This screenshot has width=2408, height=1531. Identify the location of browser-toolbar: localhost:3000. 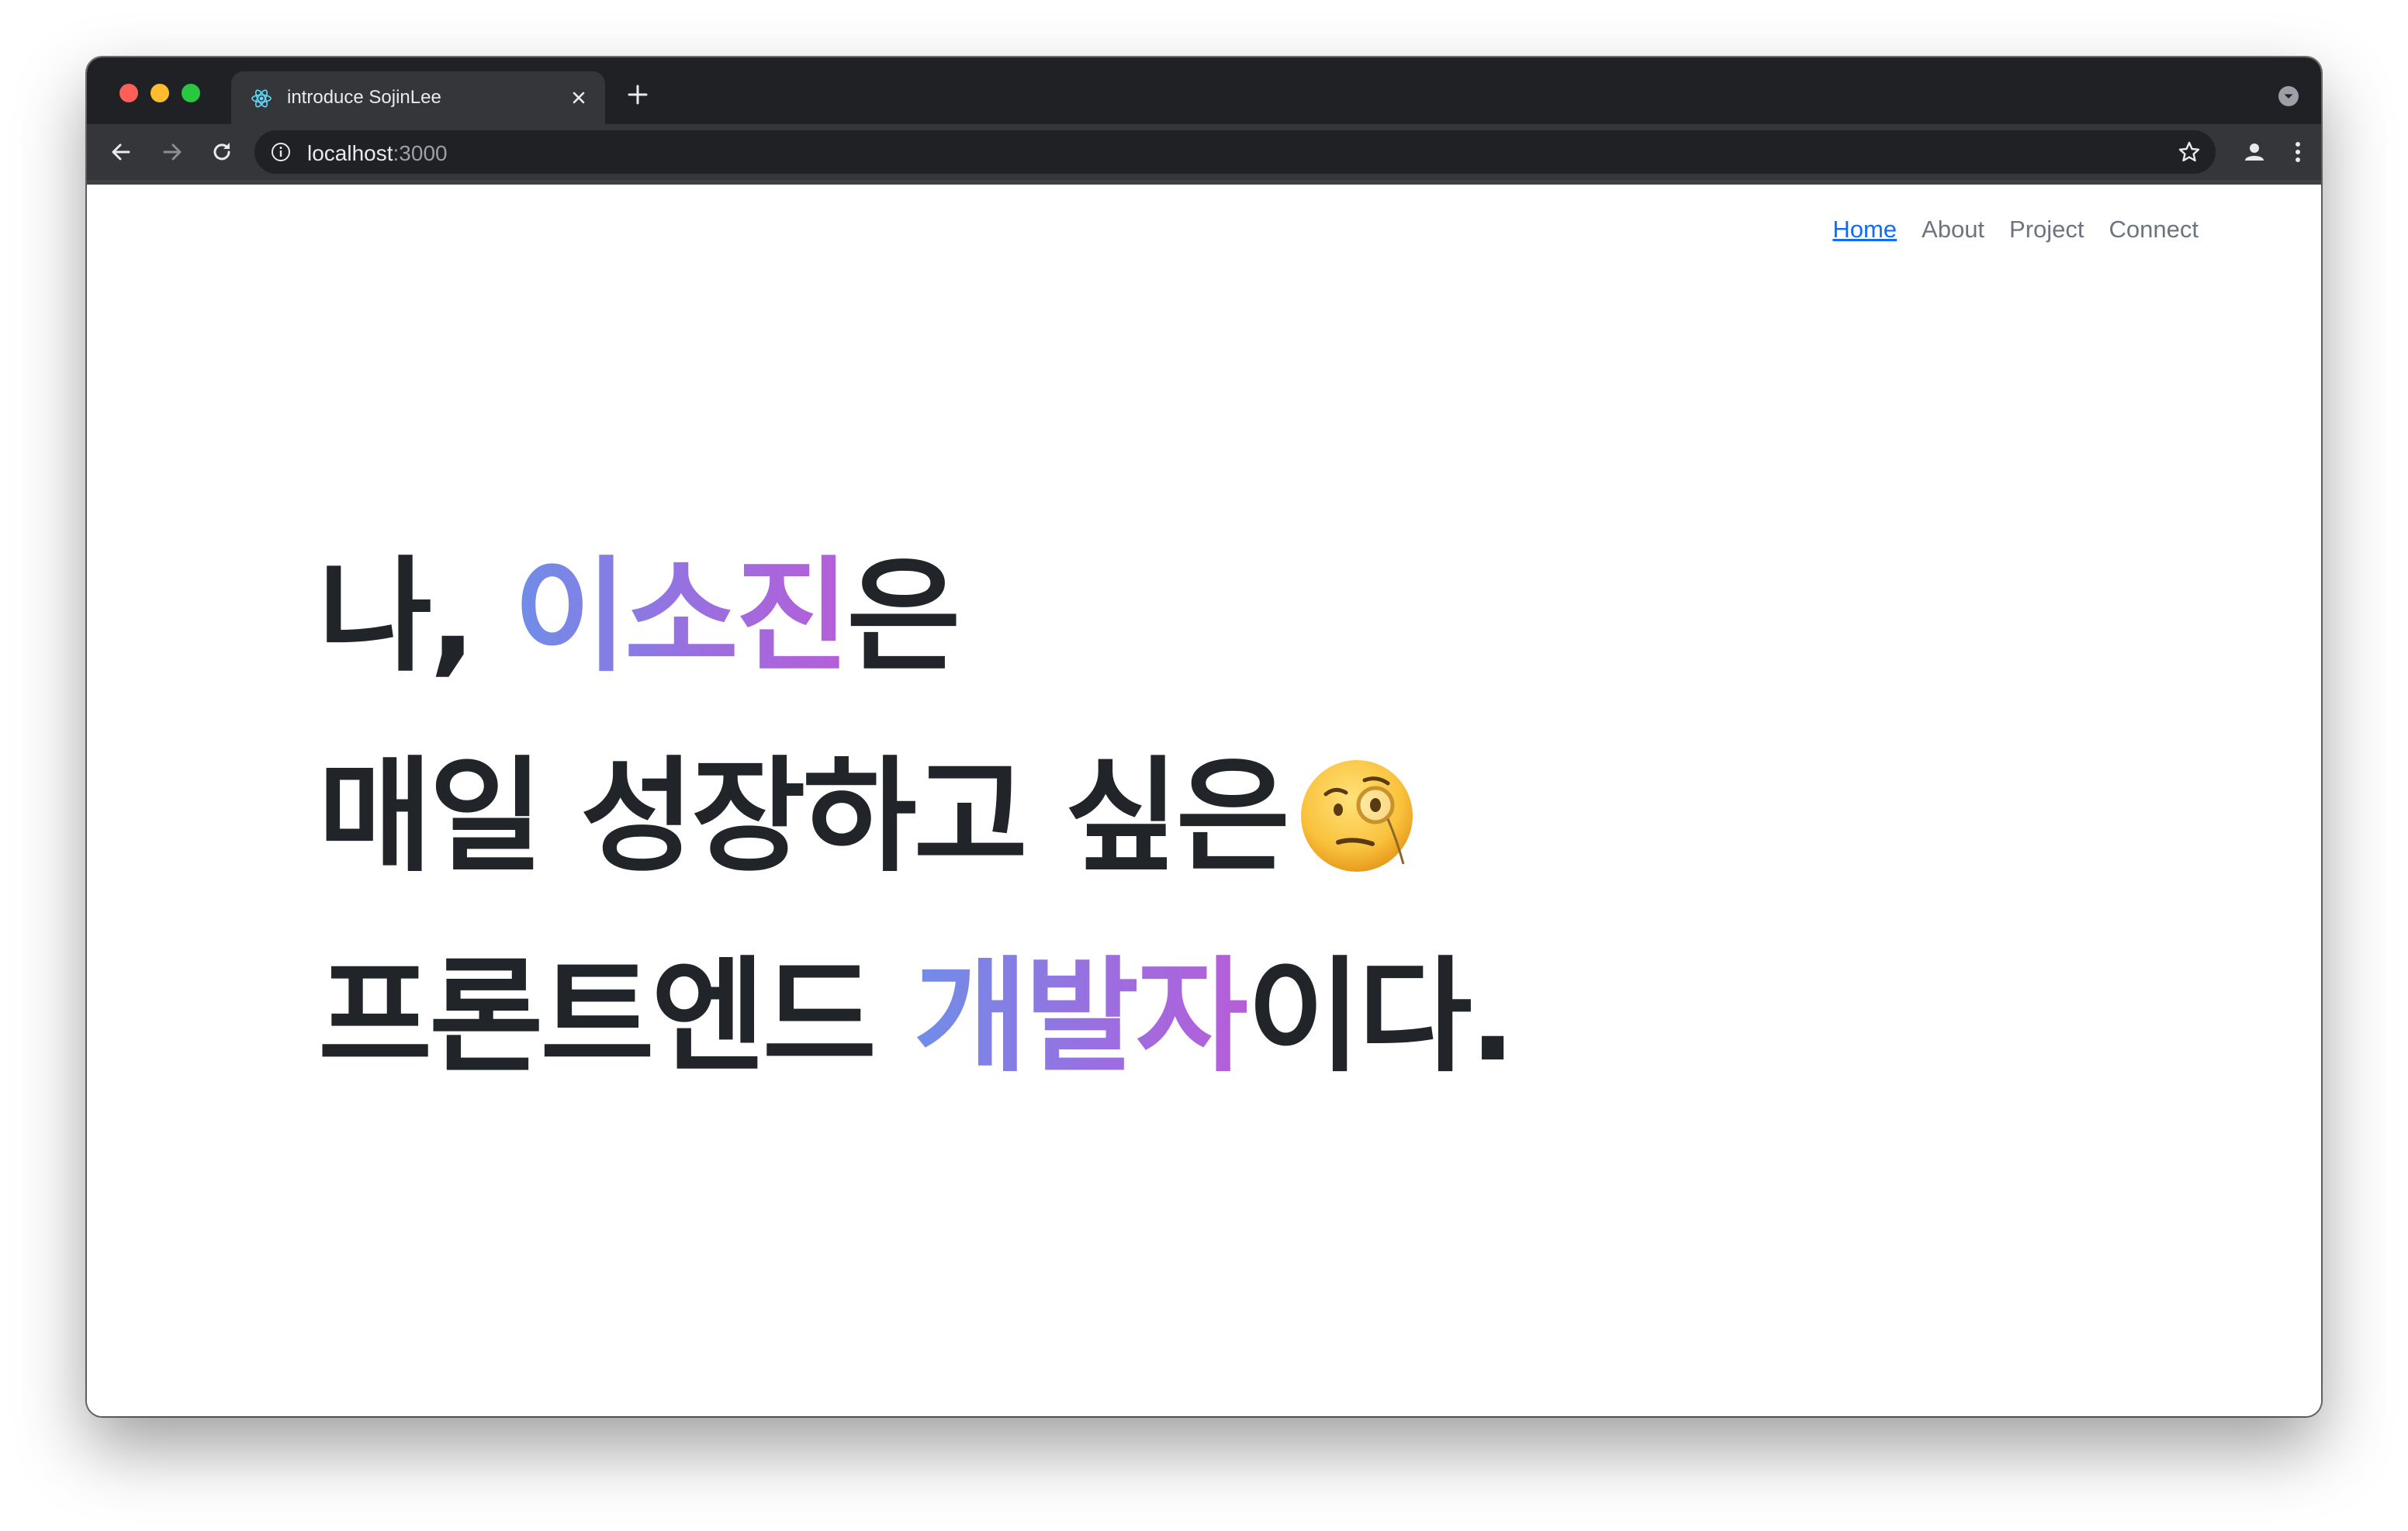
(1204, 152).